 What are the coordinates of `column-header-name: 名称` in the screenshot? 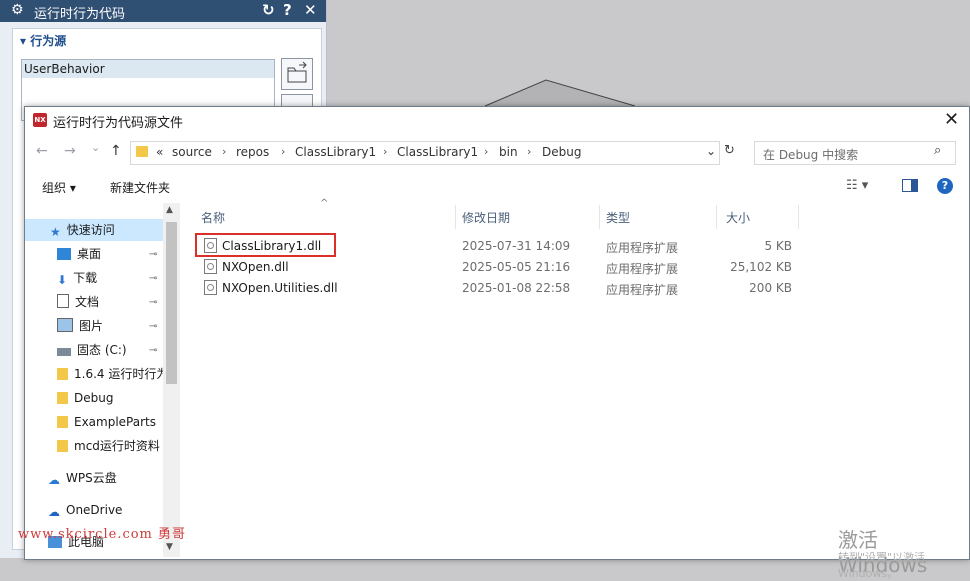 It's located at (213, 217).